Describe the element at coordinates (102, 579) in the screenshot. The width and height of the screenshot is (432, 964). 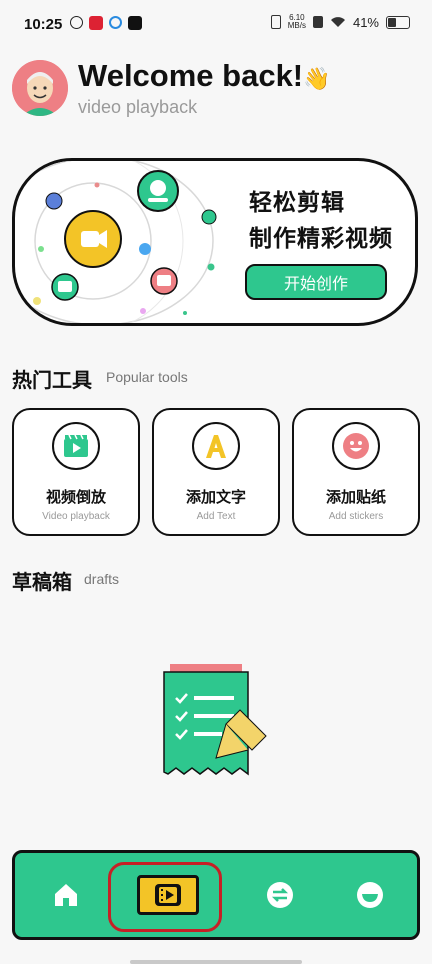
I see `drafts-subtitle: drafts` at that location.